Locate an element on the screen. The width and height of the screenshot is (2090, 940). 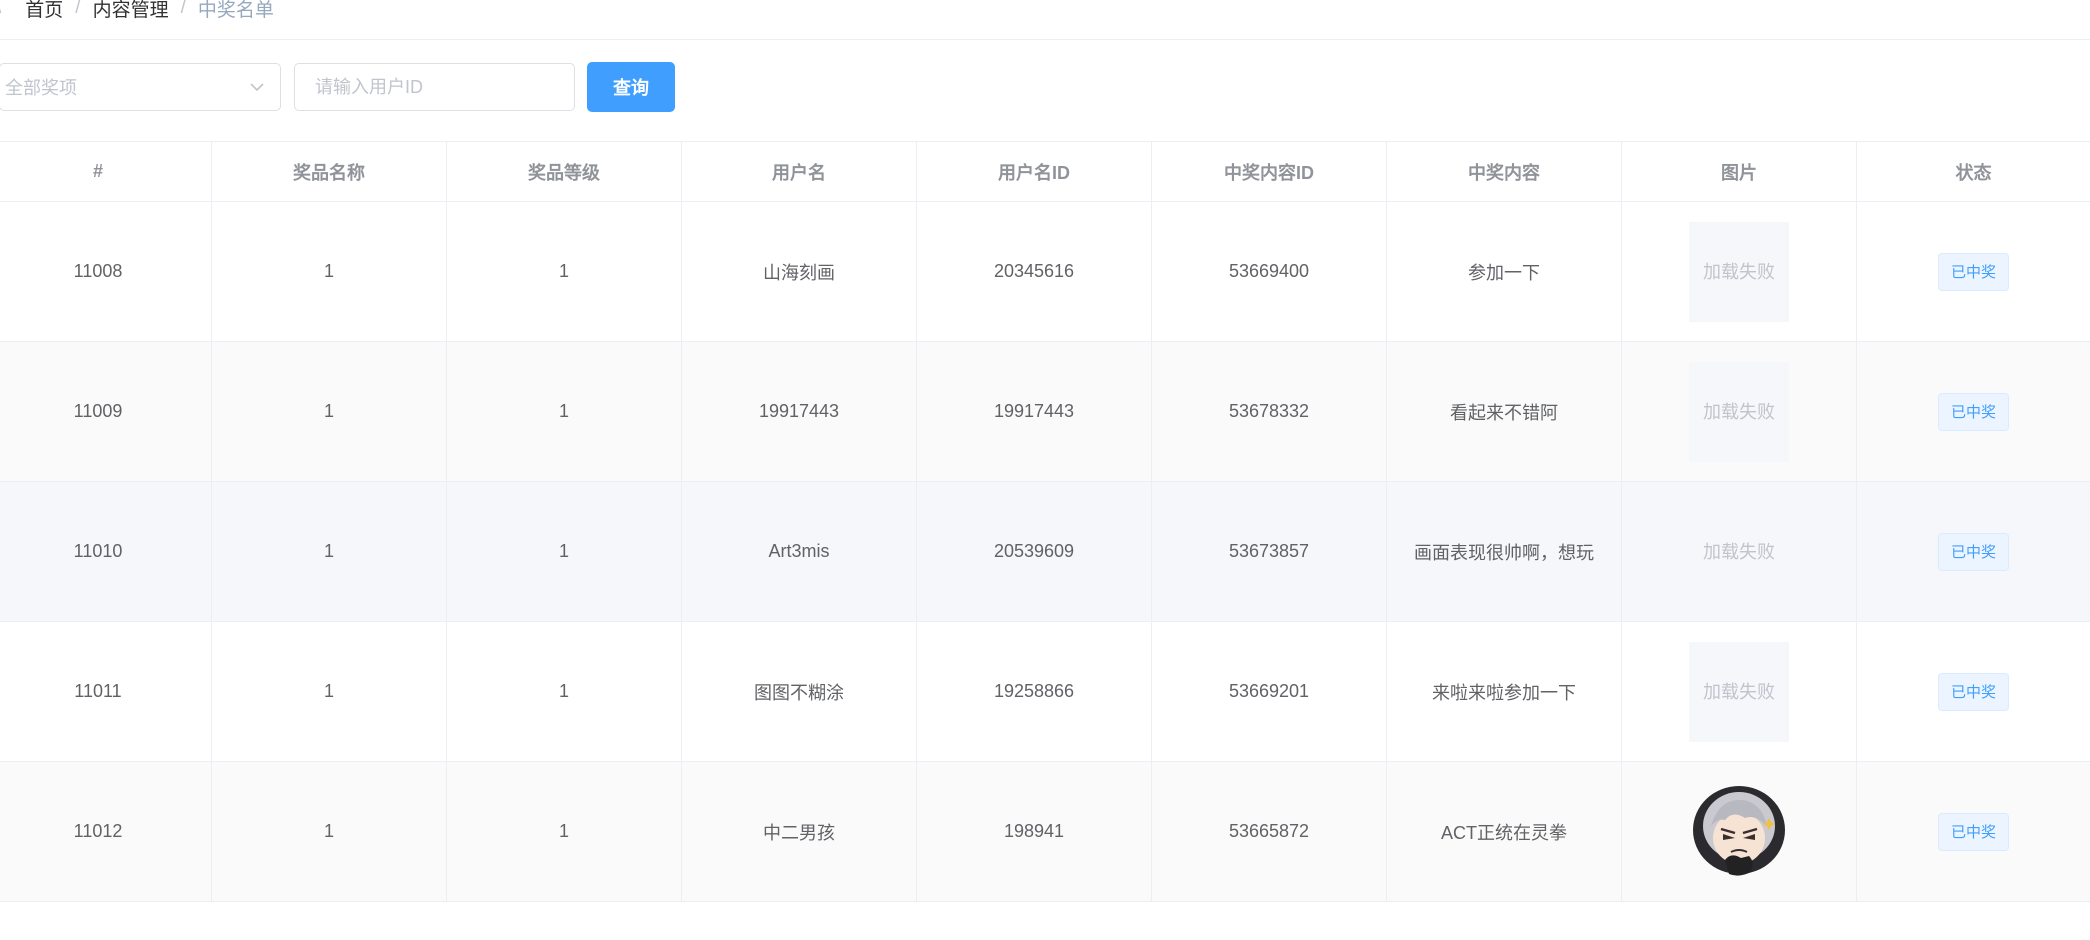
breadcrumb: \ 首页 / 内容管理 / 中奖名单 is located at coordinates (137, 12).